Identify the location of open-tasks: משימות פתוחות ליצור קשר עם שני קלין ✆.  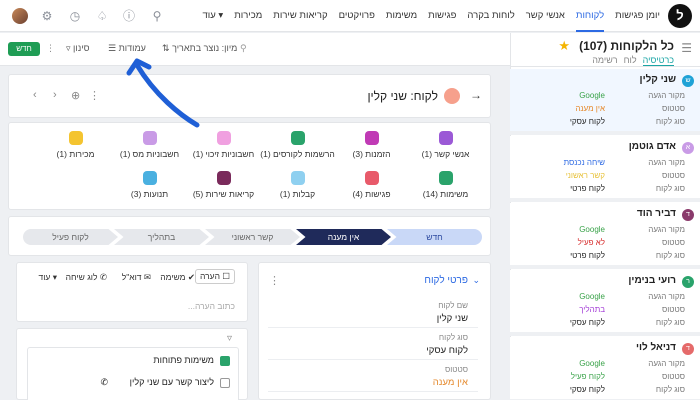
(133, 373).